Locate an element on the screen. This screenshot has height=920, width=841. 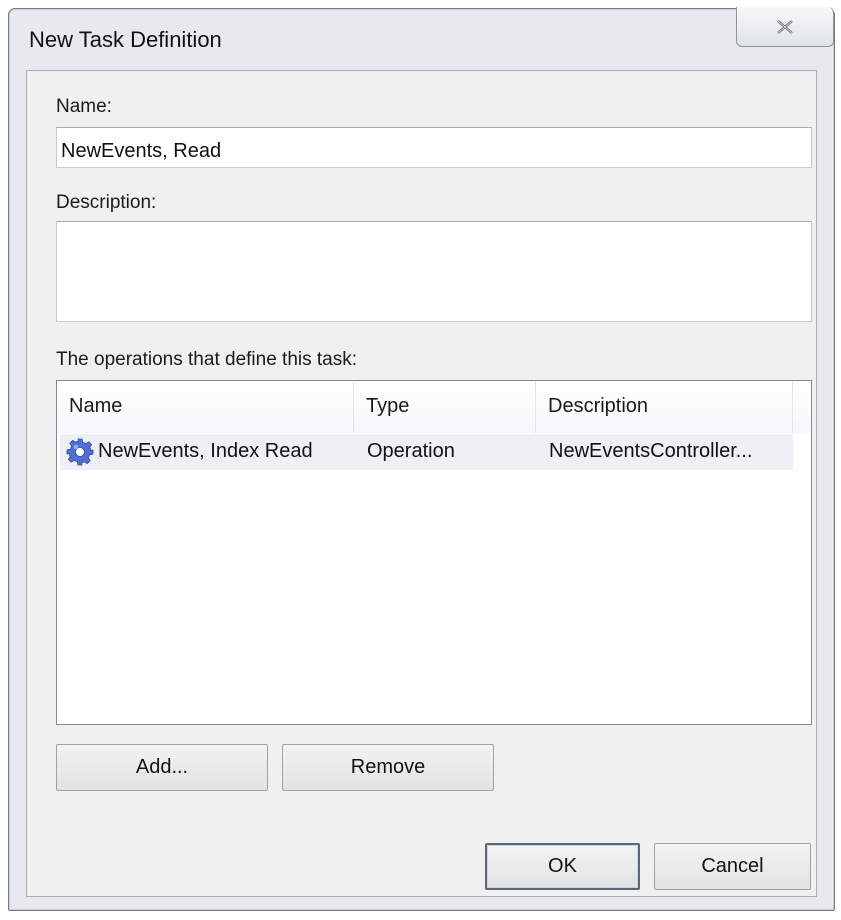
name-label: Name: is located at coordinates (84, 106).